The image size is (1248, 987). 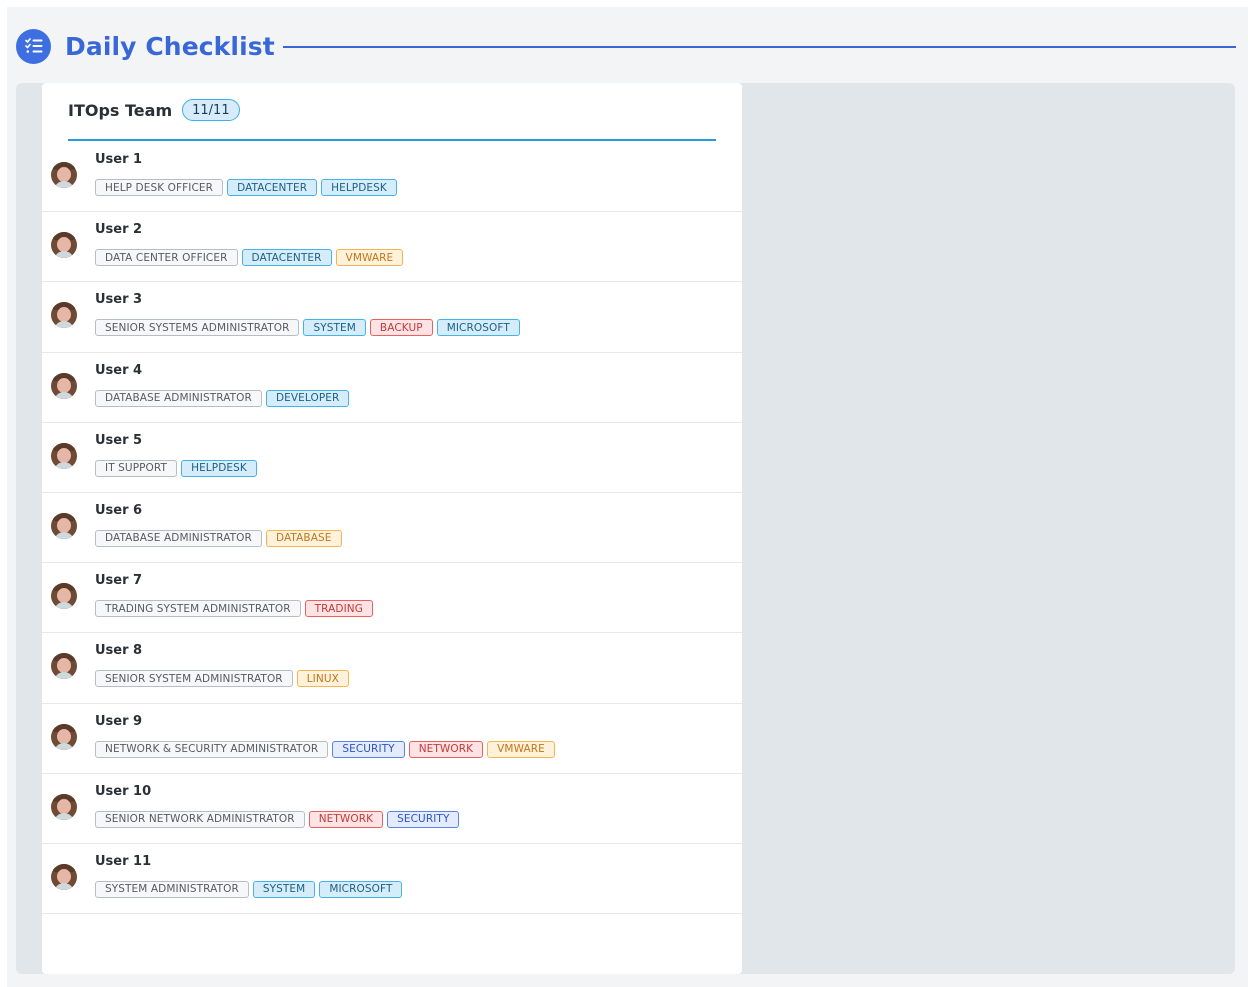 I want to click on checklist-icon, so click(x=33, y=46).